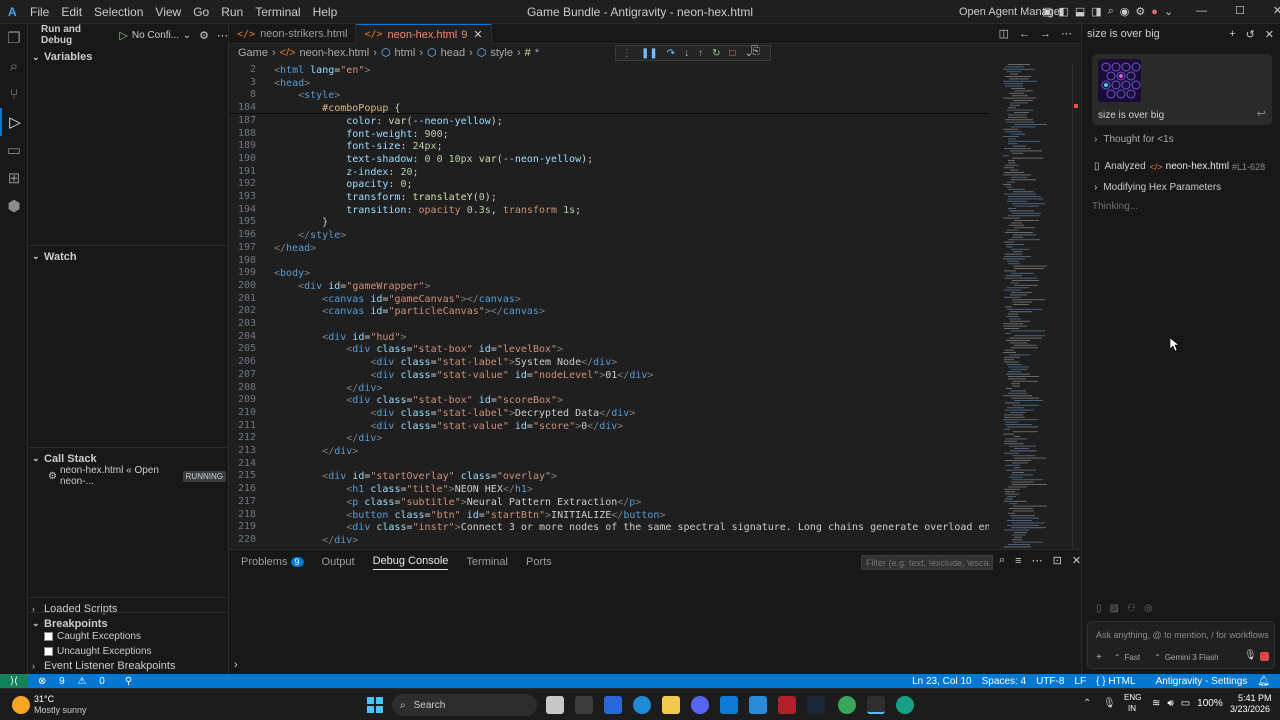 The image size is (1280, 720). Describe the element at coordinates (14, 150) in the screenshot. I see `remote-explorer-icon: ▭` at that location.